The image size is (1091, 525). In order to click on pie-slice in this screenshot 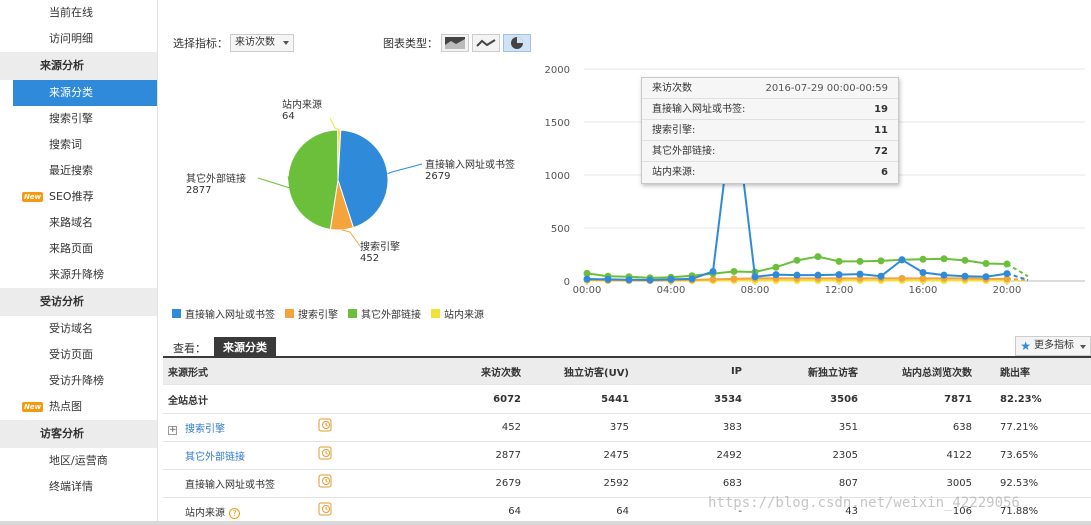, I will do `click(313, 179)`.